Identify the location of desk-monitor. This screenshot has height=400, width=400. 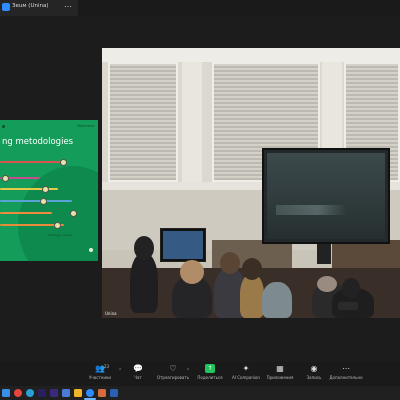
(183, 245).